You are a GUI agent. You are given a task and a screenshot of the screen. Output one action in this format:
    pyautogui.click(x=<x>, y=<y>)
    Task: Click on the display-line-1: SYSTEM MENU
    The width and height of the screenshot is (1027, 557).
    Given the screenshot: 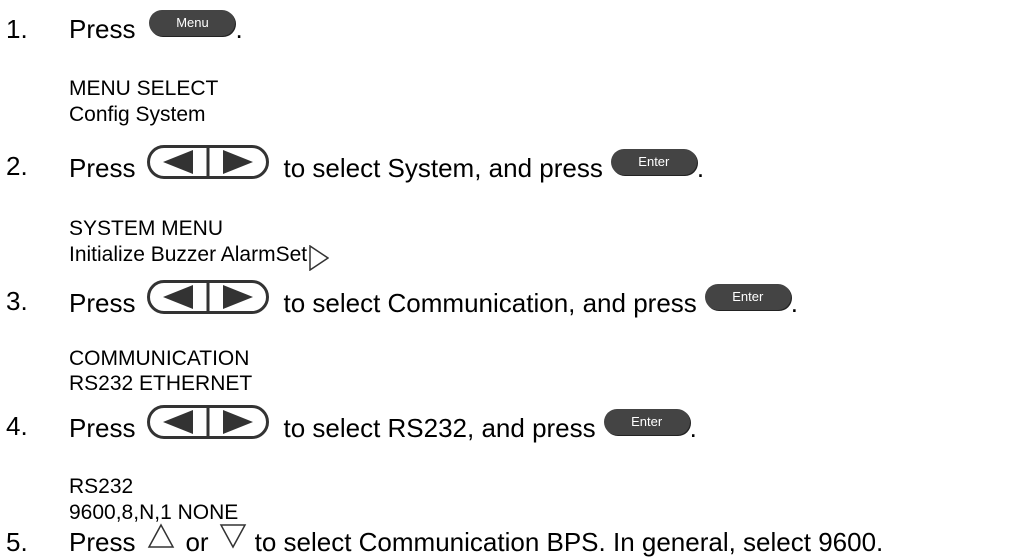 What is the action you would take?
    pyautogui.click(x=146, y=228)
    